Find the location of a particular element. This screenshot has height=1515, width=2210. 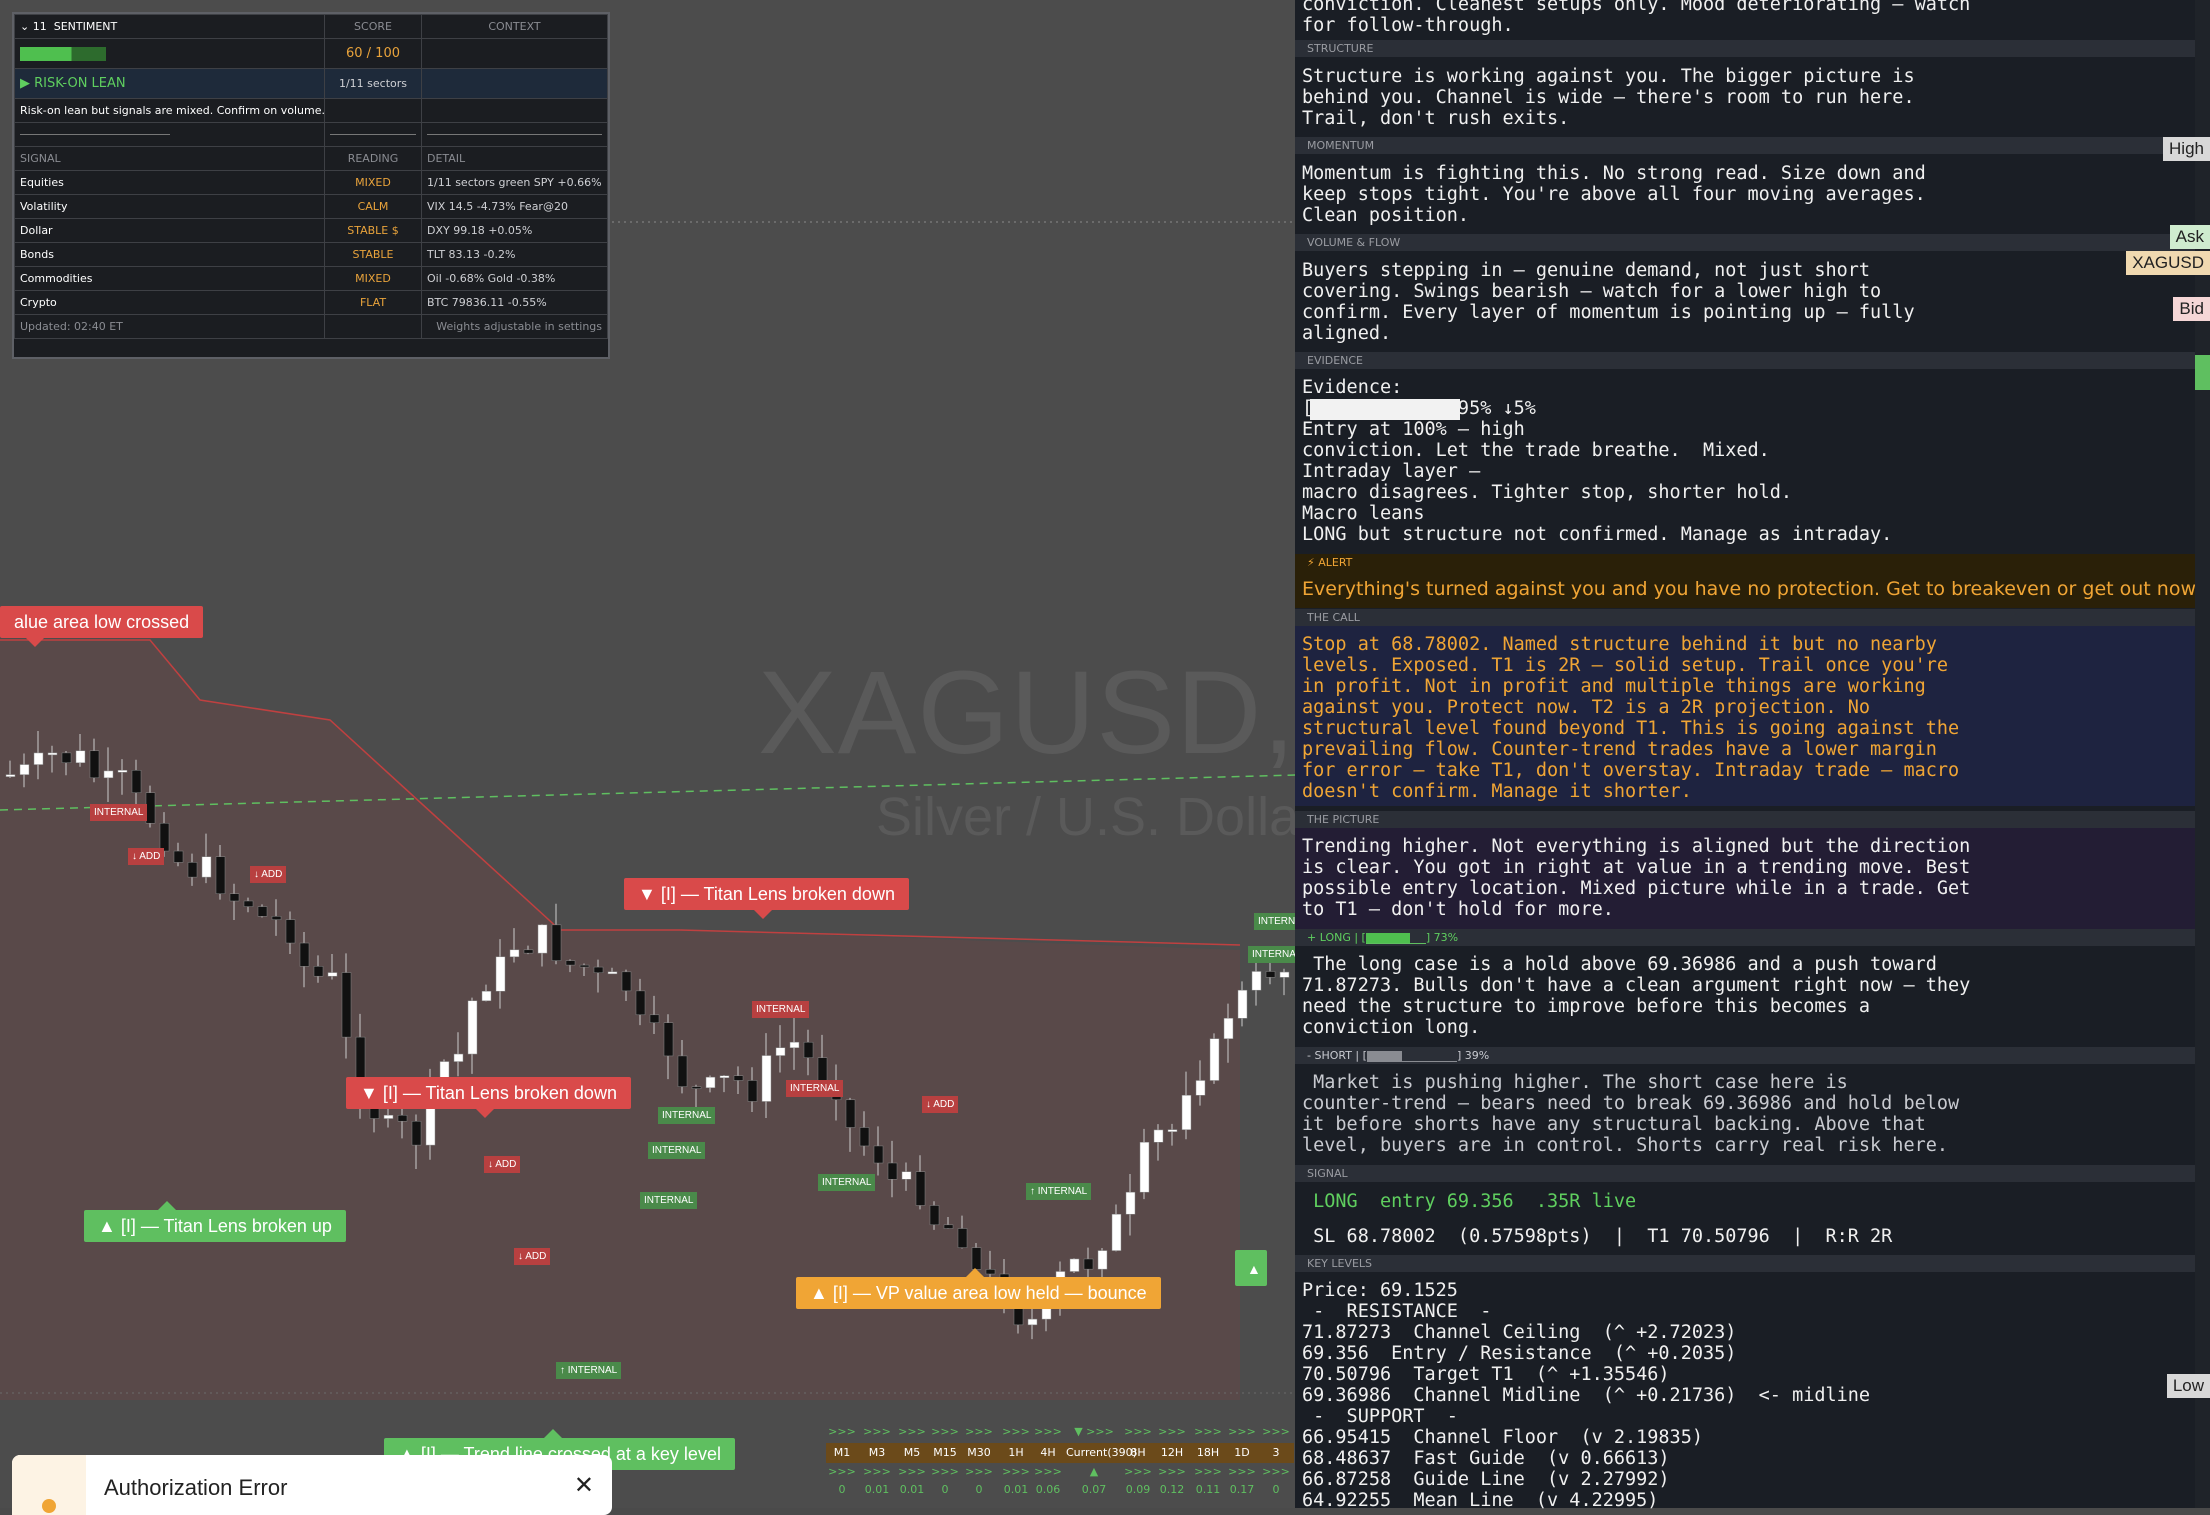

section-alert: ⚡ ALERT is located at coordinates (1745, 562).